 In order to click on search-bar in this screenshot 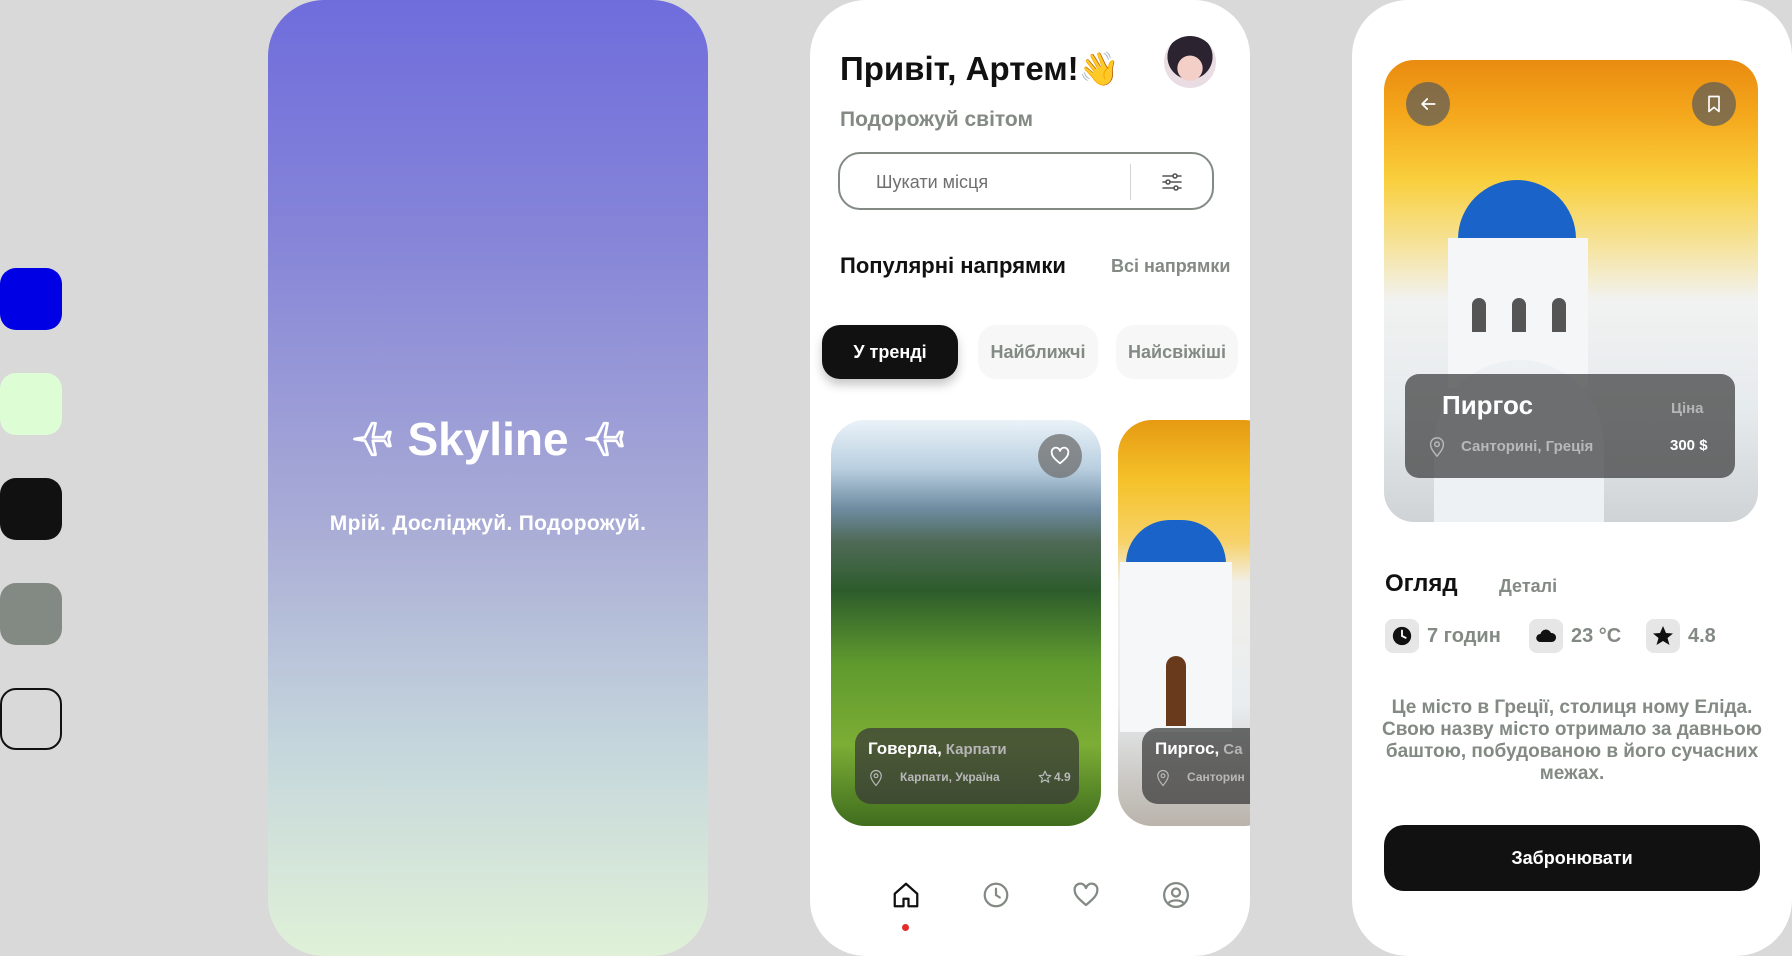, I will do `click(1026, 181)`.